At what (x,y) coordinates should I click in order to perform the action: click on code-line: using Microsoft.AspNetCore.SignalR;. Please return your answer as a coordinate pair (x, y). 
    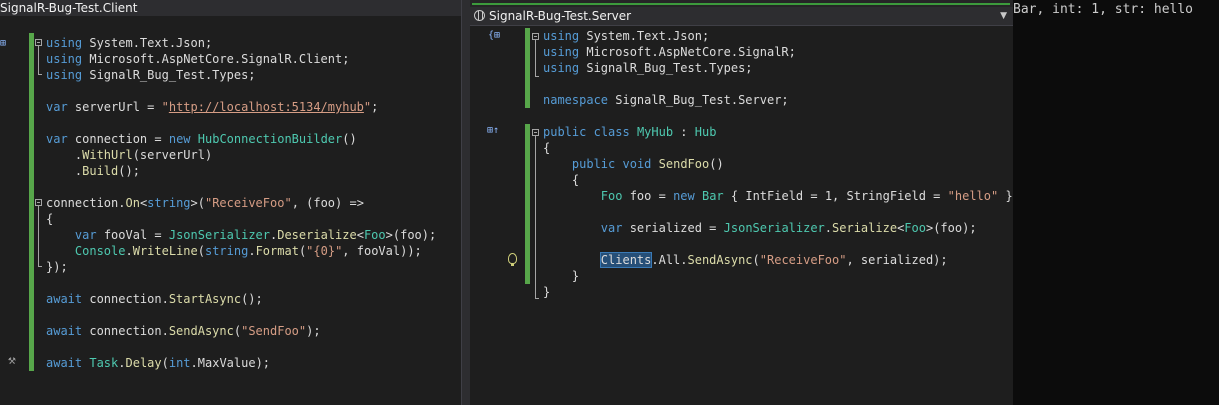
    Looking at the image, I should click on (778, 52).